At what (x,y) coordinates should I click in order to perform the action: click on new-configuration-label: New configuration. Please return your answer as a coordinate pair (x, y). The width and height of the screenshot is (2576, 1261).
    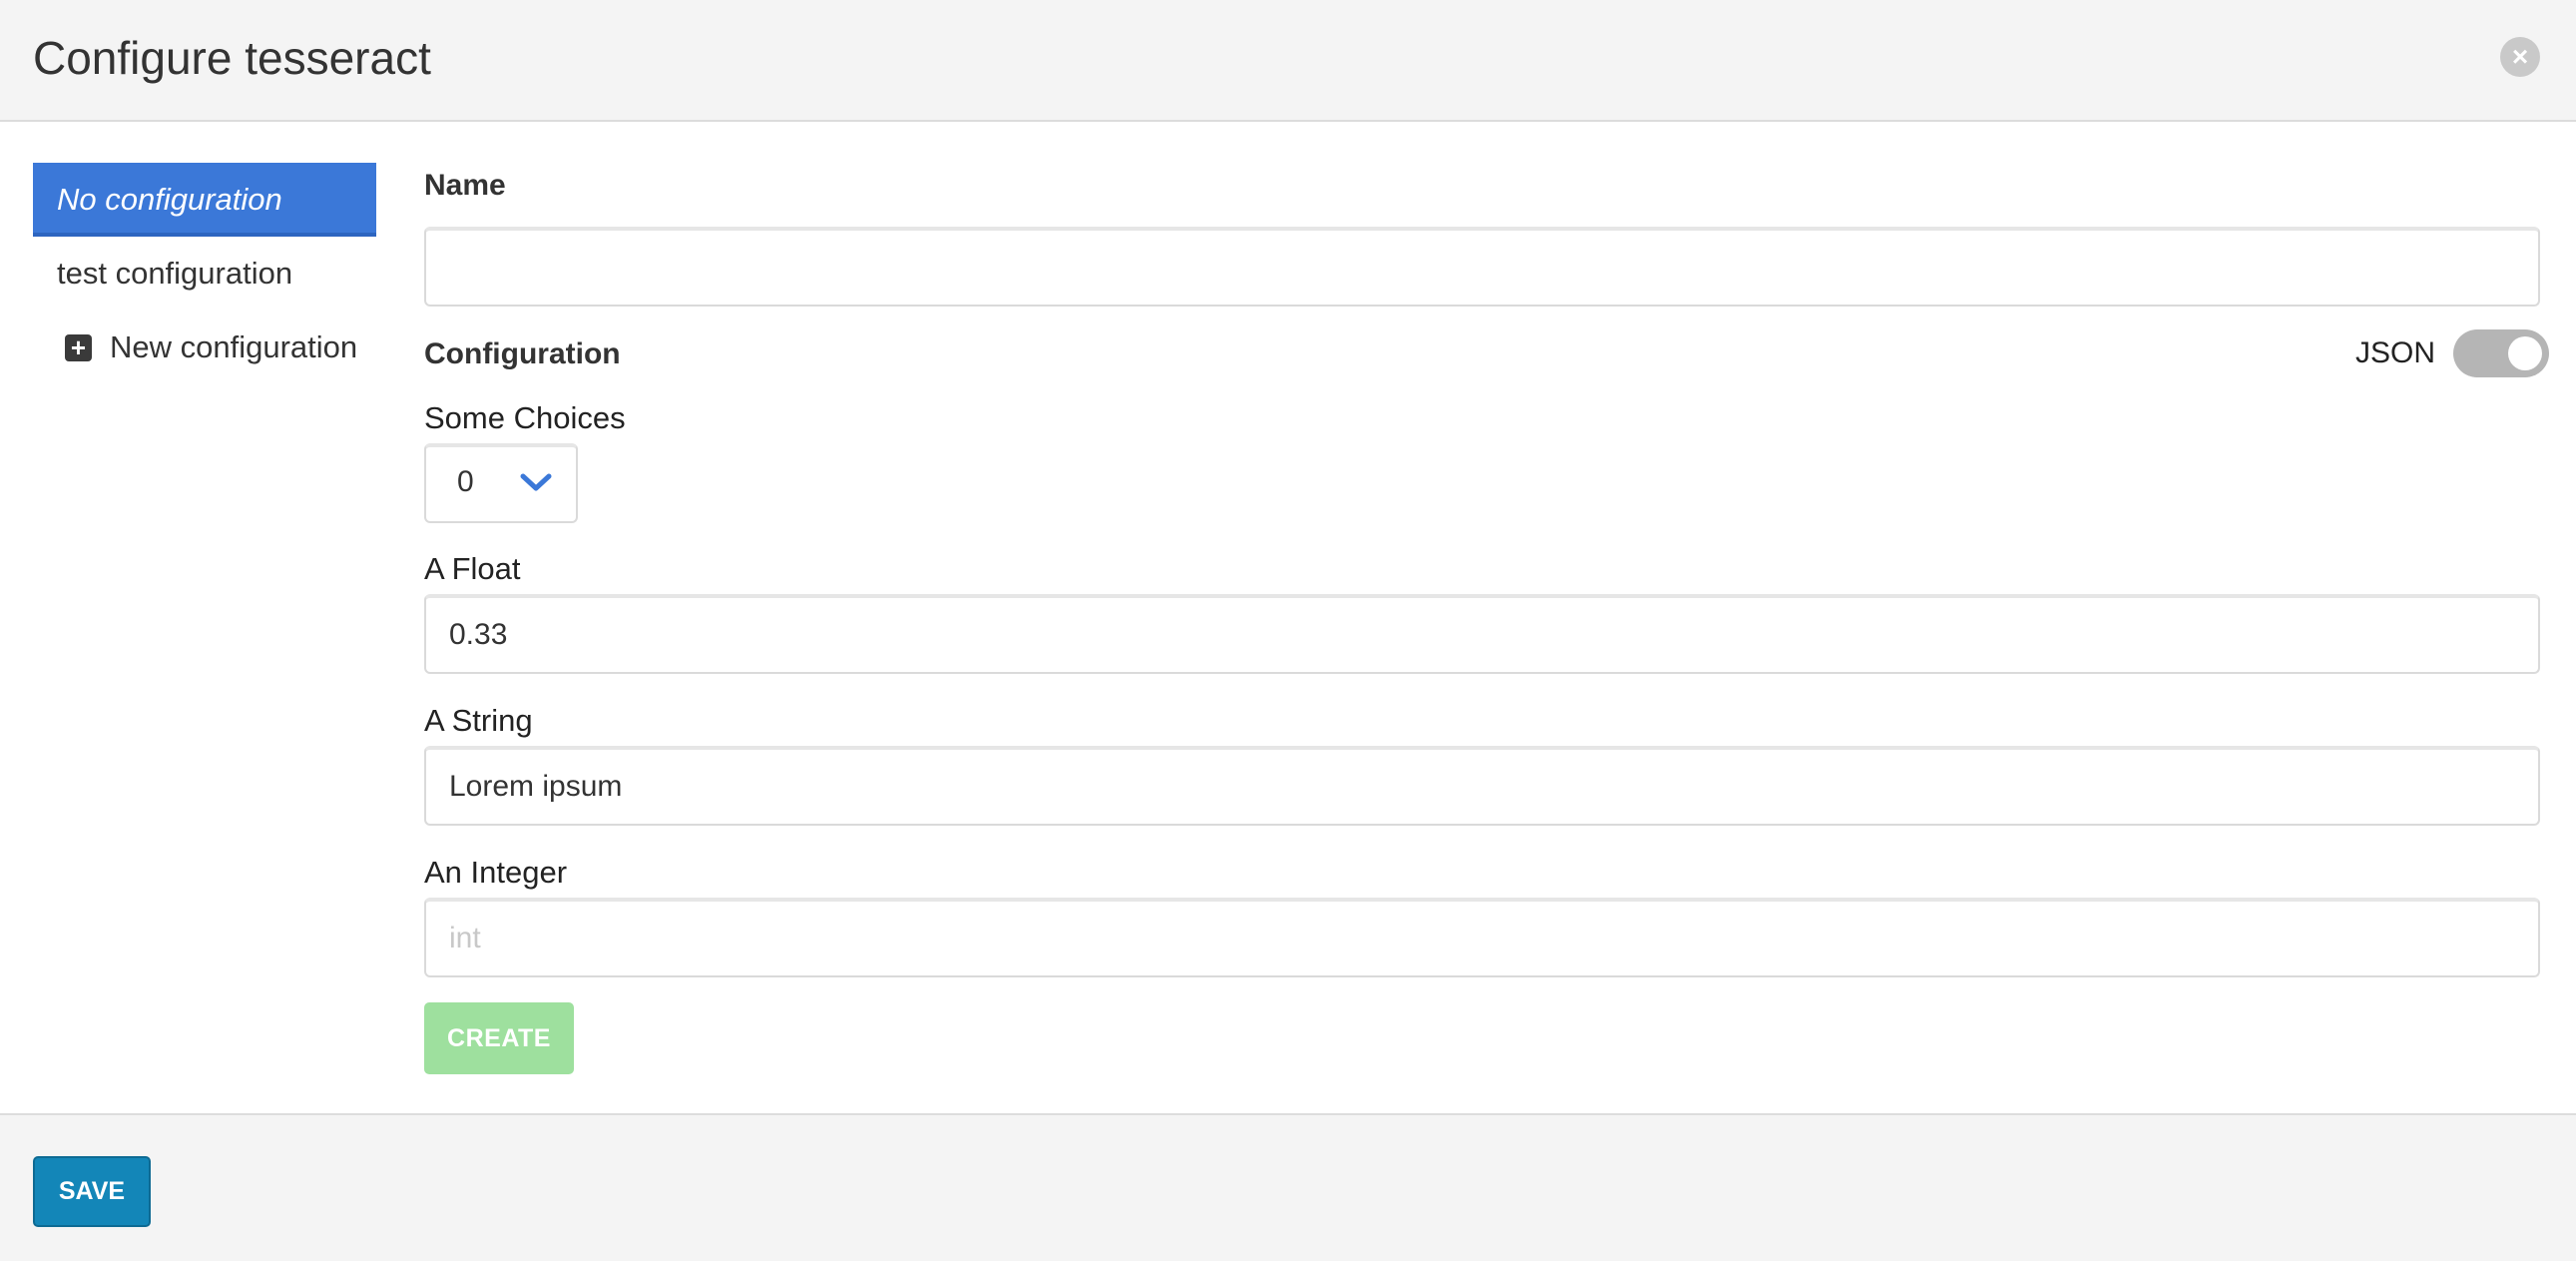
    Looking at the image, I should click on (234, 346).